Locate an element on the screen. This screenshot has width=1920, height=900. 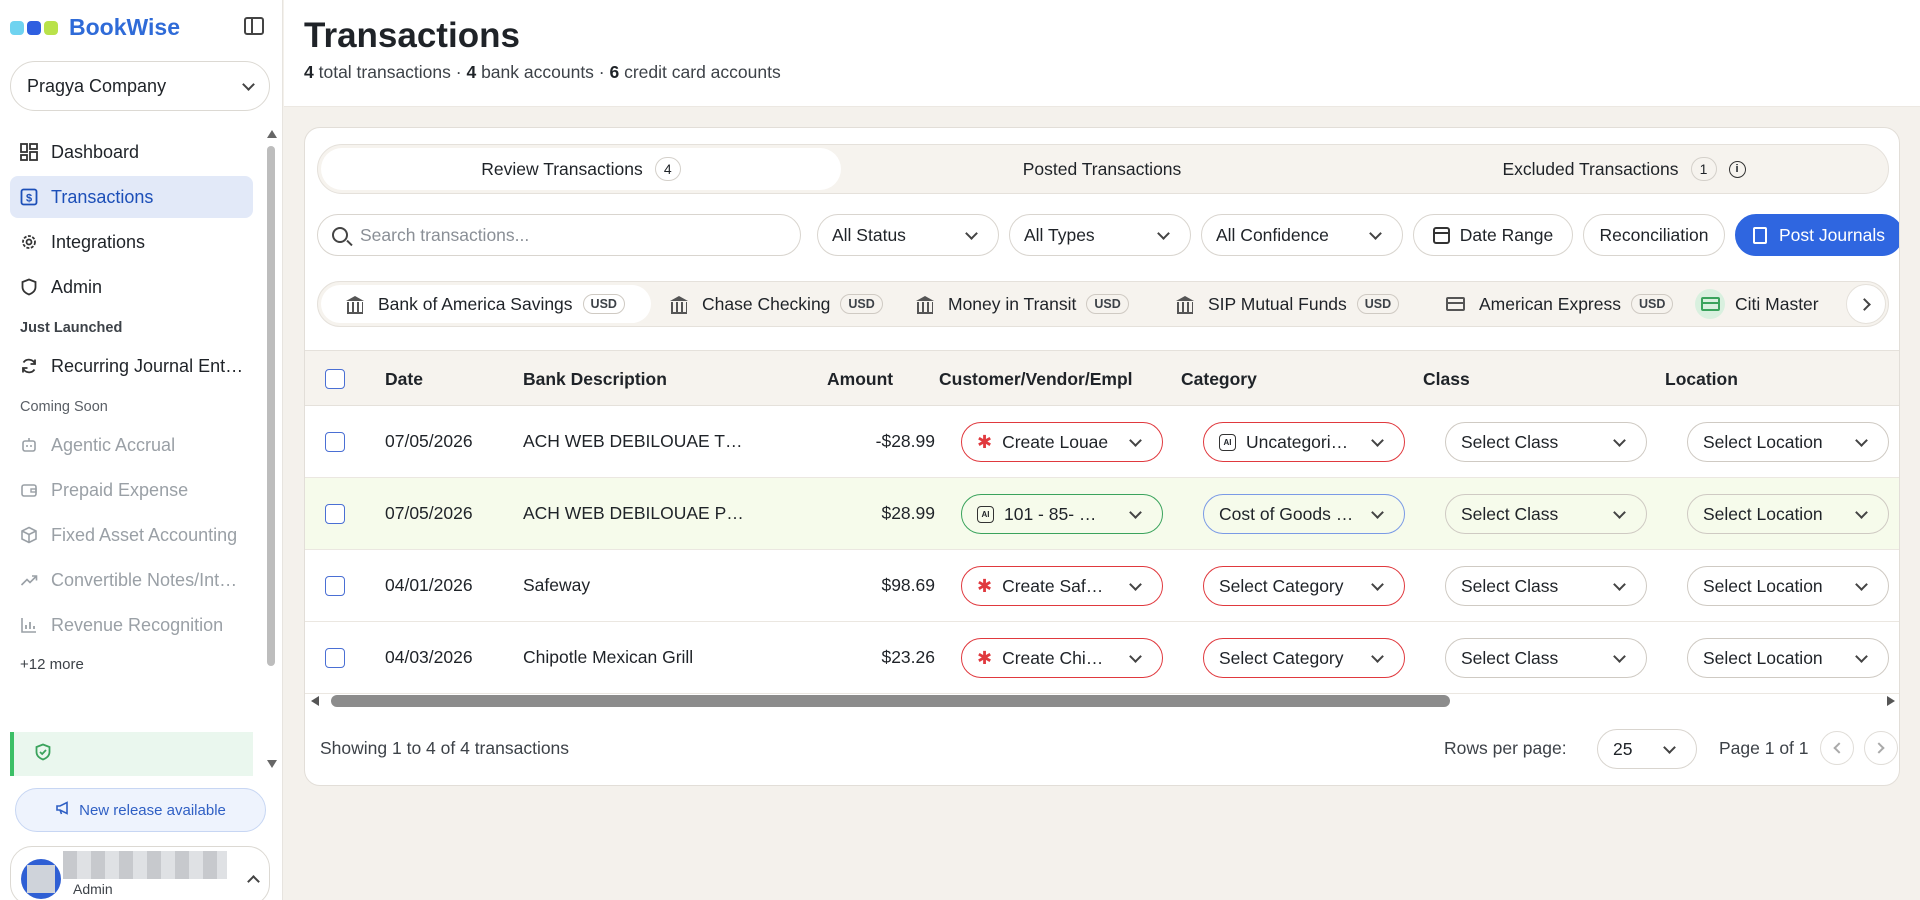
nav-item-transactions: $ Transactions is located at coordinates (131, 197).